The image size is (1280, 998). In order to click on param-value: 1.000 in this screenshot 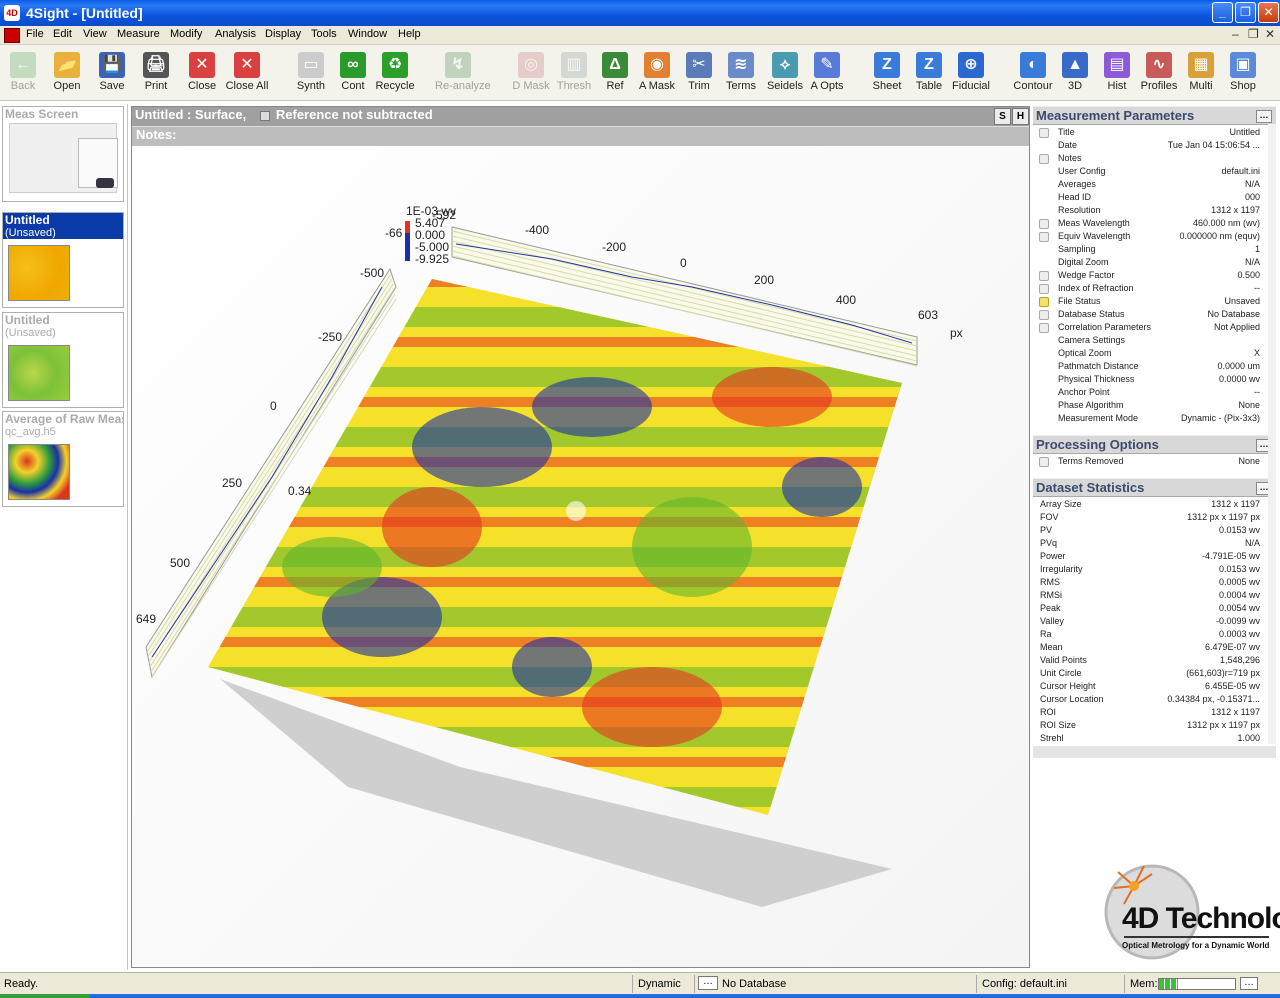, I will do `click(1248, 738)`.